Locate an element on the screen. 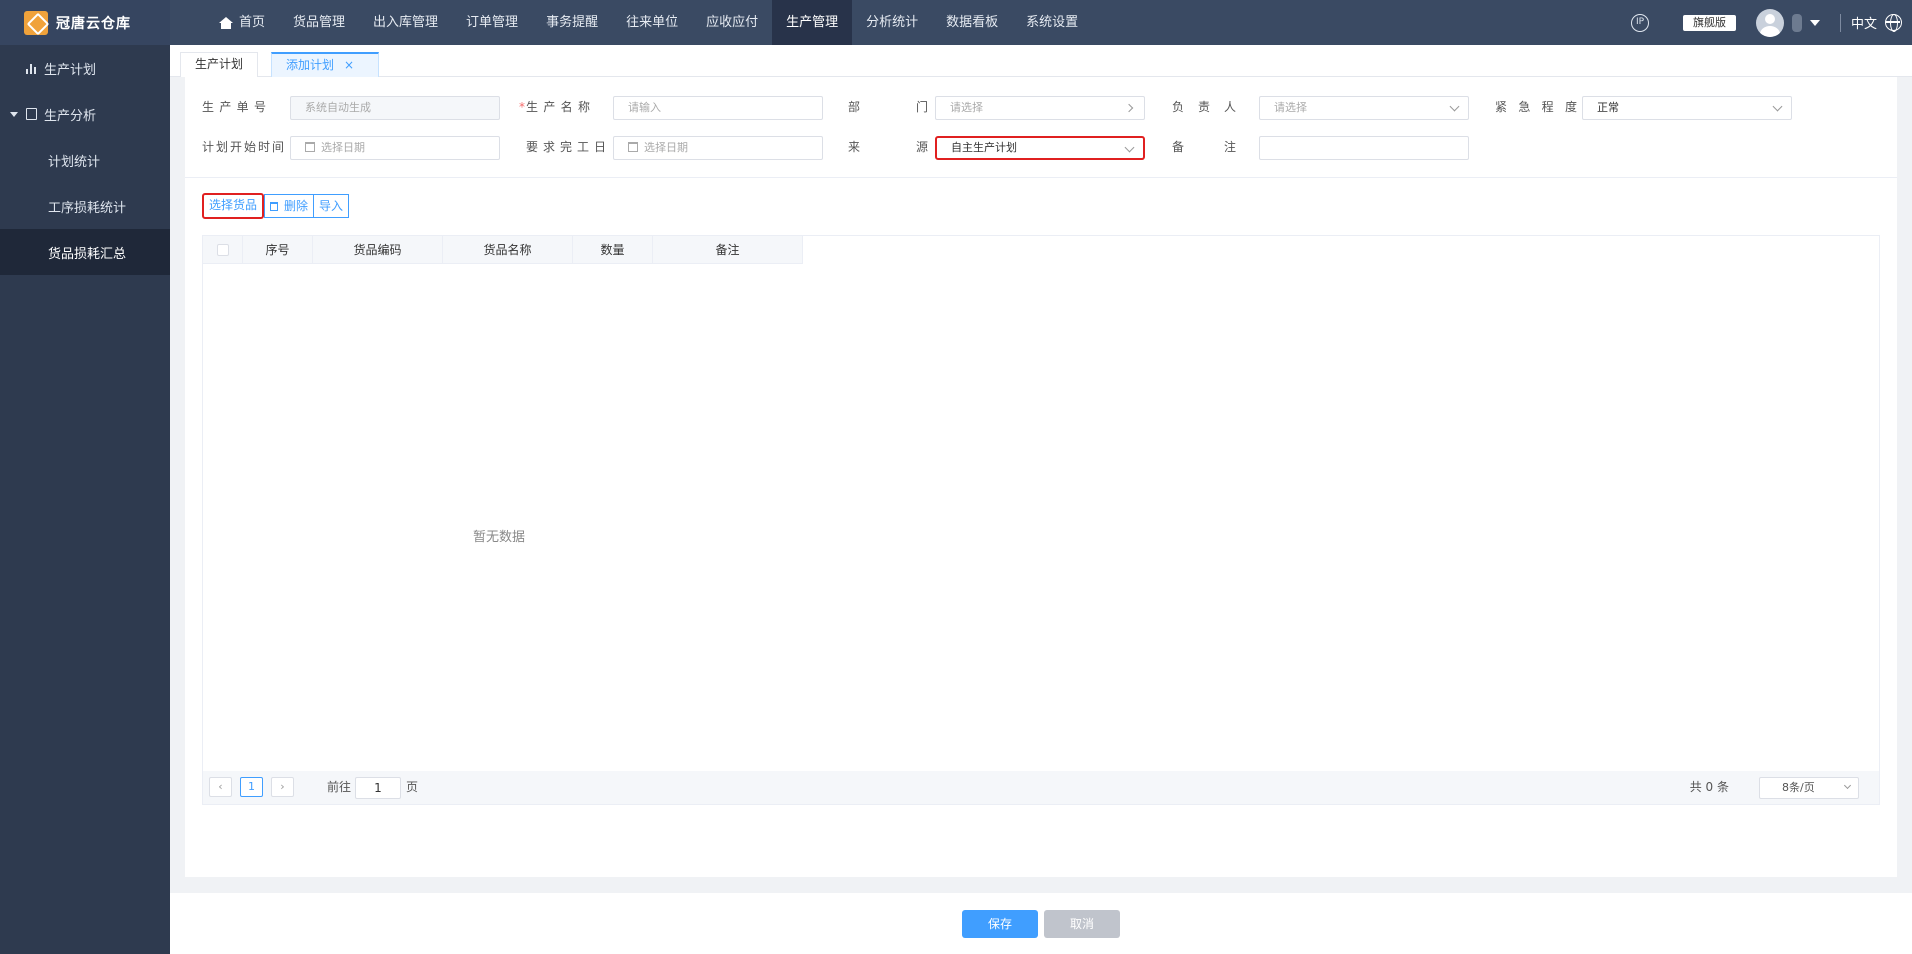 The height and width of the screenshot is (954, 1912). trash-icon is located at coordinates (274, 206).